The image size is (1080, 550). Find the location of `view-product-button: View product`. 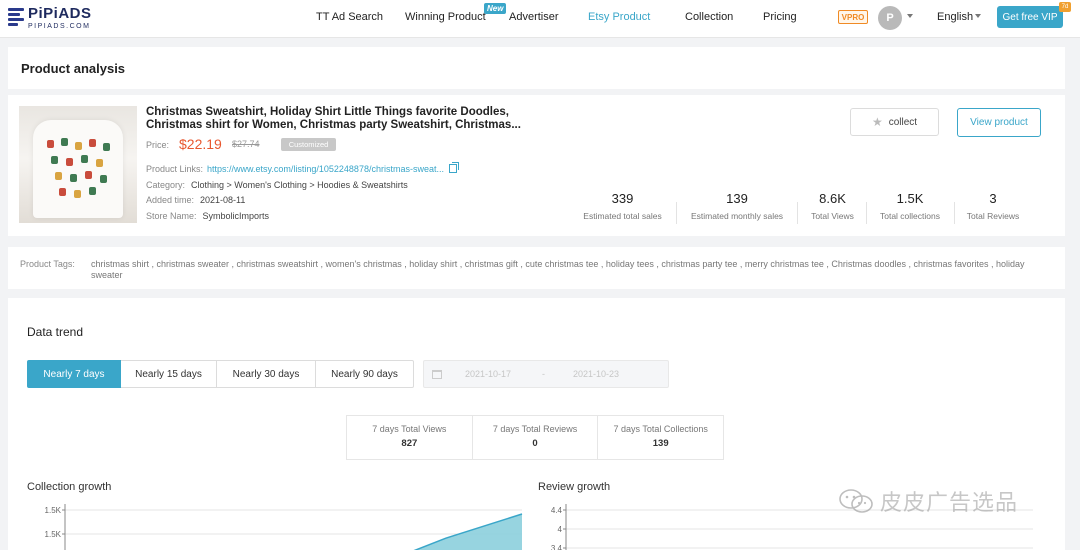

view-product-button: View product is located at coordinates (999, 122).